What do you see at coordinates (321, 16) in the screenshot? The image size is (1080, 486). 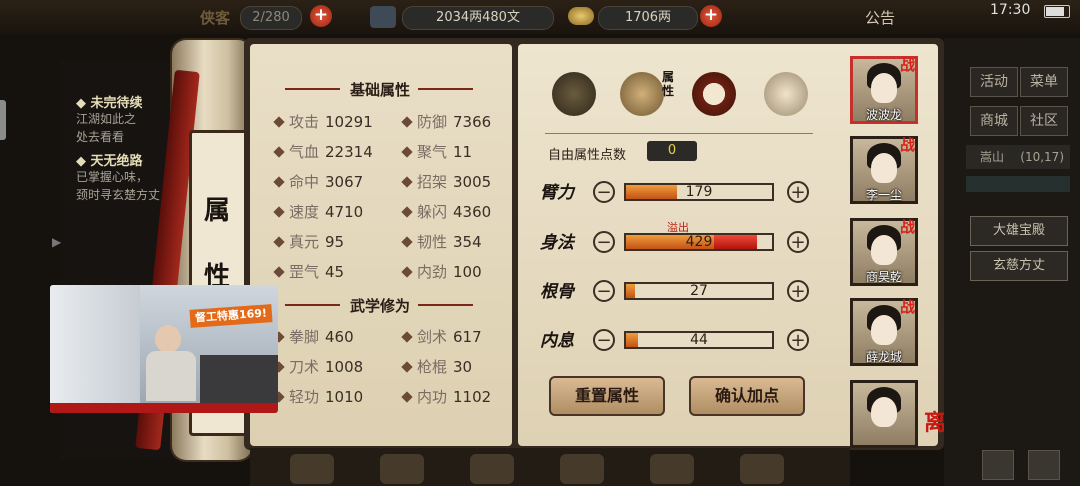 I see `add-capacity-button: +` at bounding box center [321, 16].